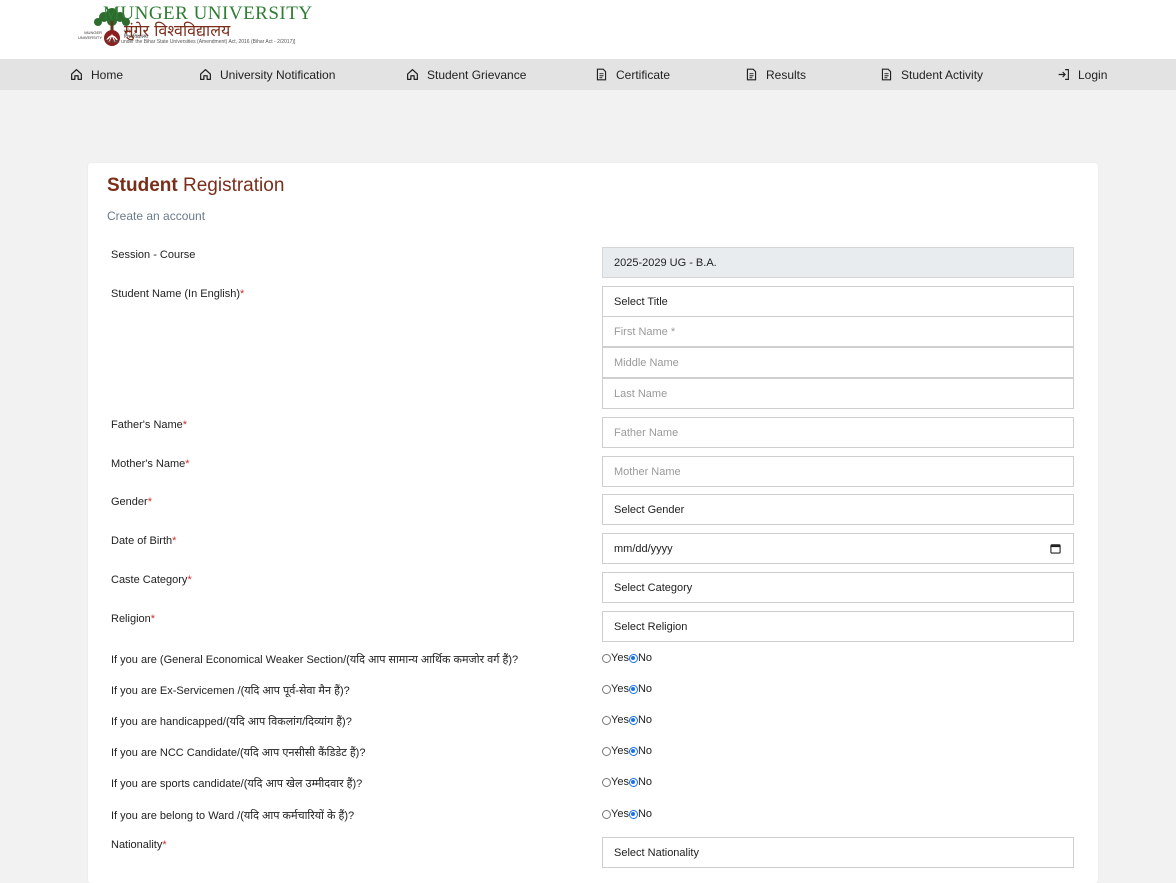 The image size is (1176, 883). I want to click on nav-certificate-label: Certificate, so click(643, 74).